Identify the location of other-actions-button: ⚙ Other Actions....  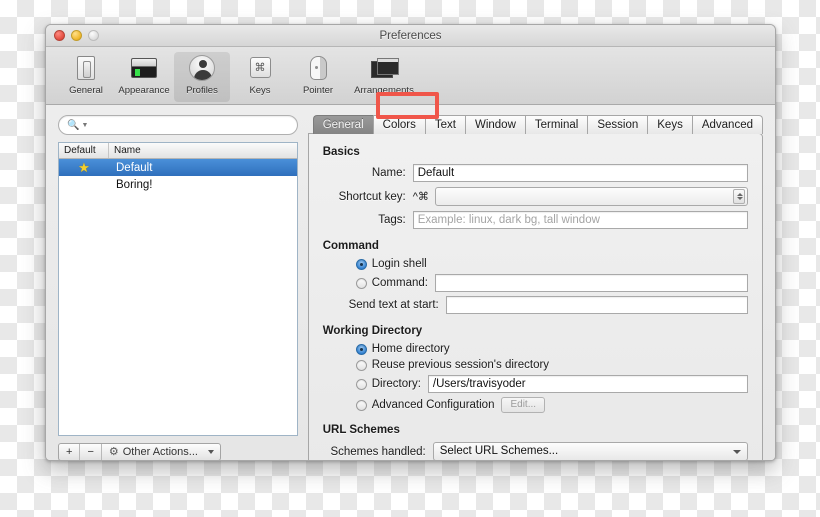
(161, 452).